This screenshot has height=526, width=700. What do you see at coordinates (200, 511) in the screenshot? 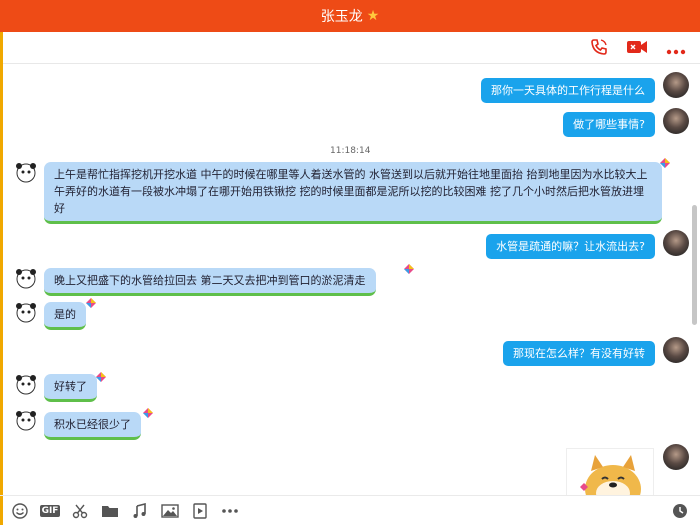
I see `video-icon` at bounding box center [200, 511].